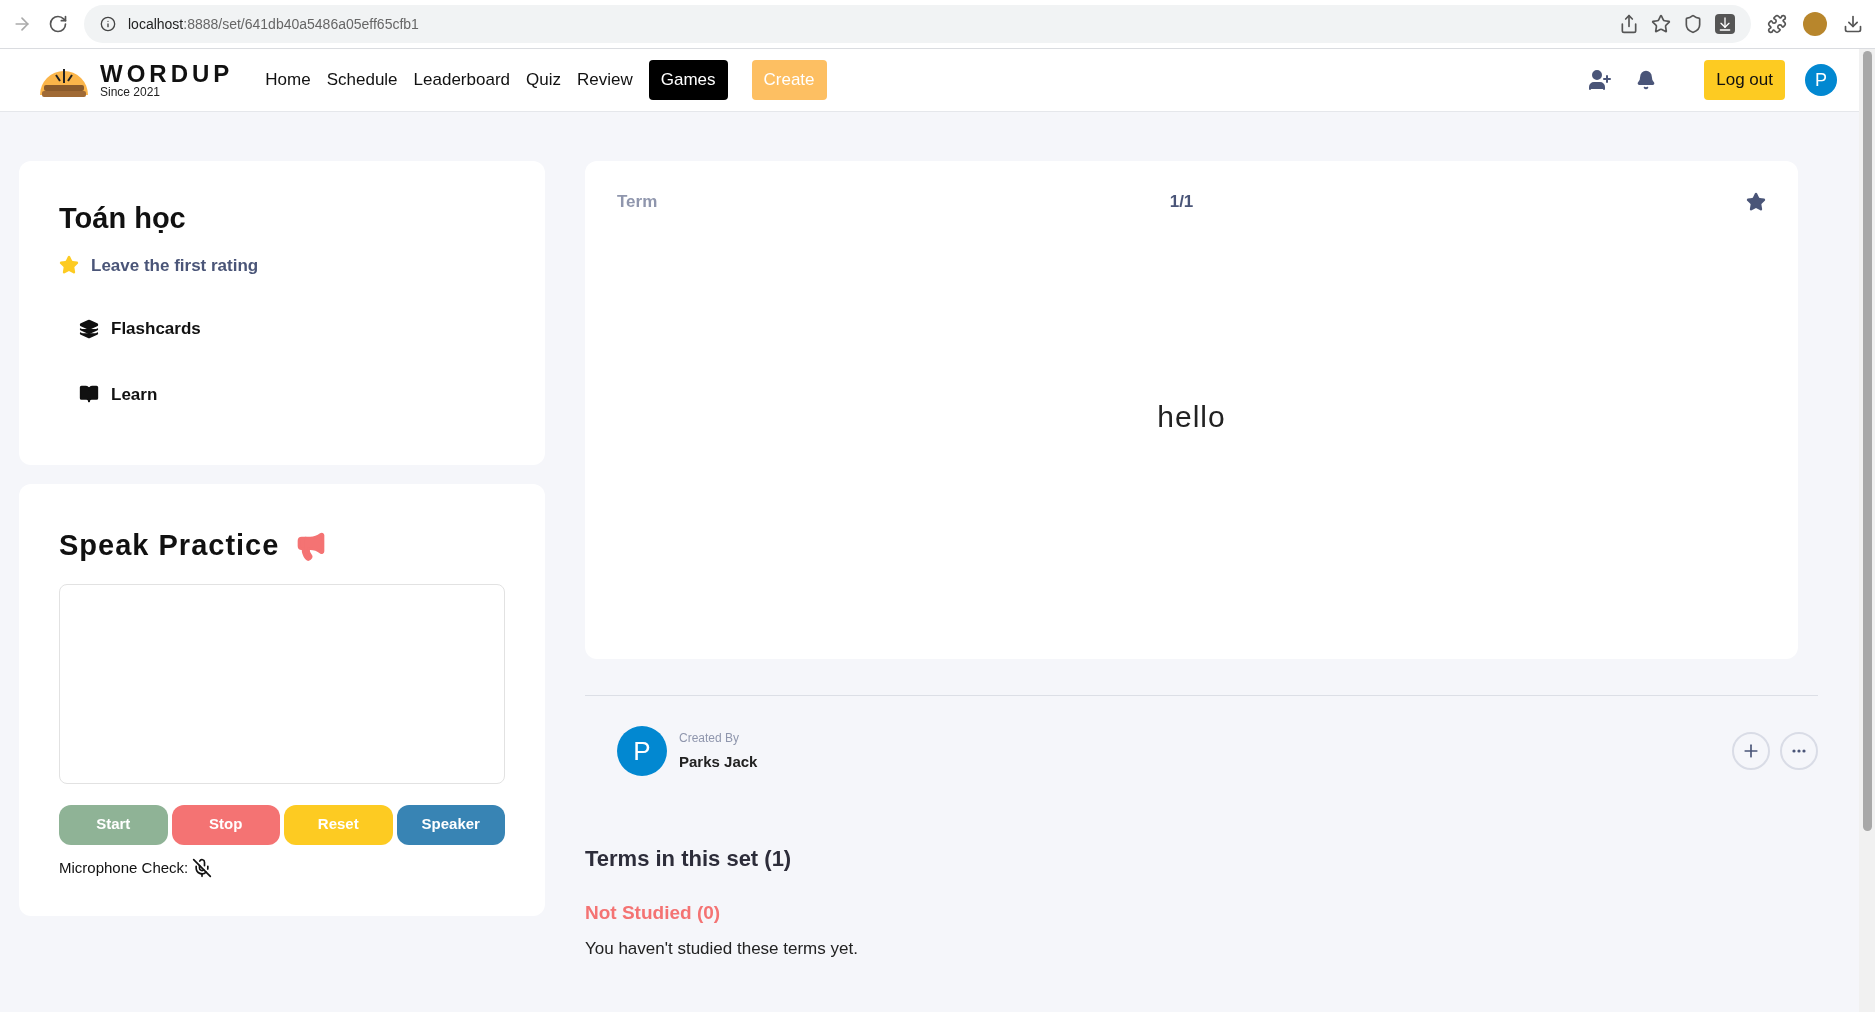 The image size is (1875, 1012). Describe the element at coordinates (1777, 24) in the screenshot. I see `extensions-icon` at that location.